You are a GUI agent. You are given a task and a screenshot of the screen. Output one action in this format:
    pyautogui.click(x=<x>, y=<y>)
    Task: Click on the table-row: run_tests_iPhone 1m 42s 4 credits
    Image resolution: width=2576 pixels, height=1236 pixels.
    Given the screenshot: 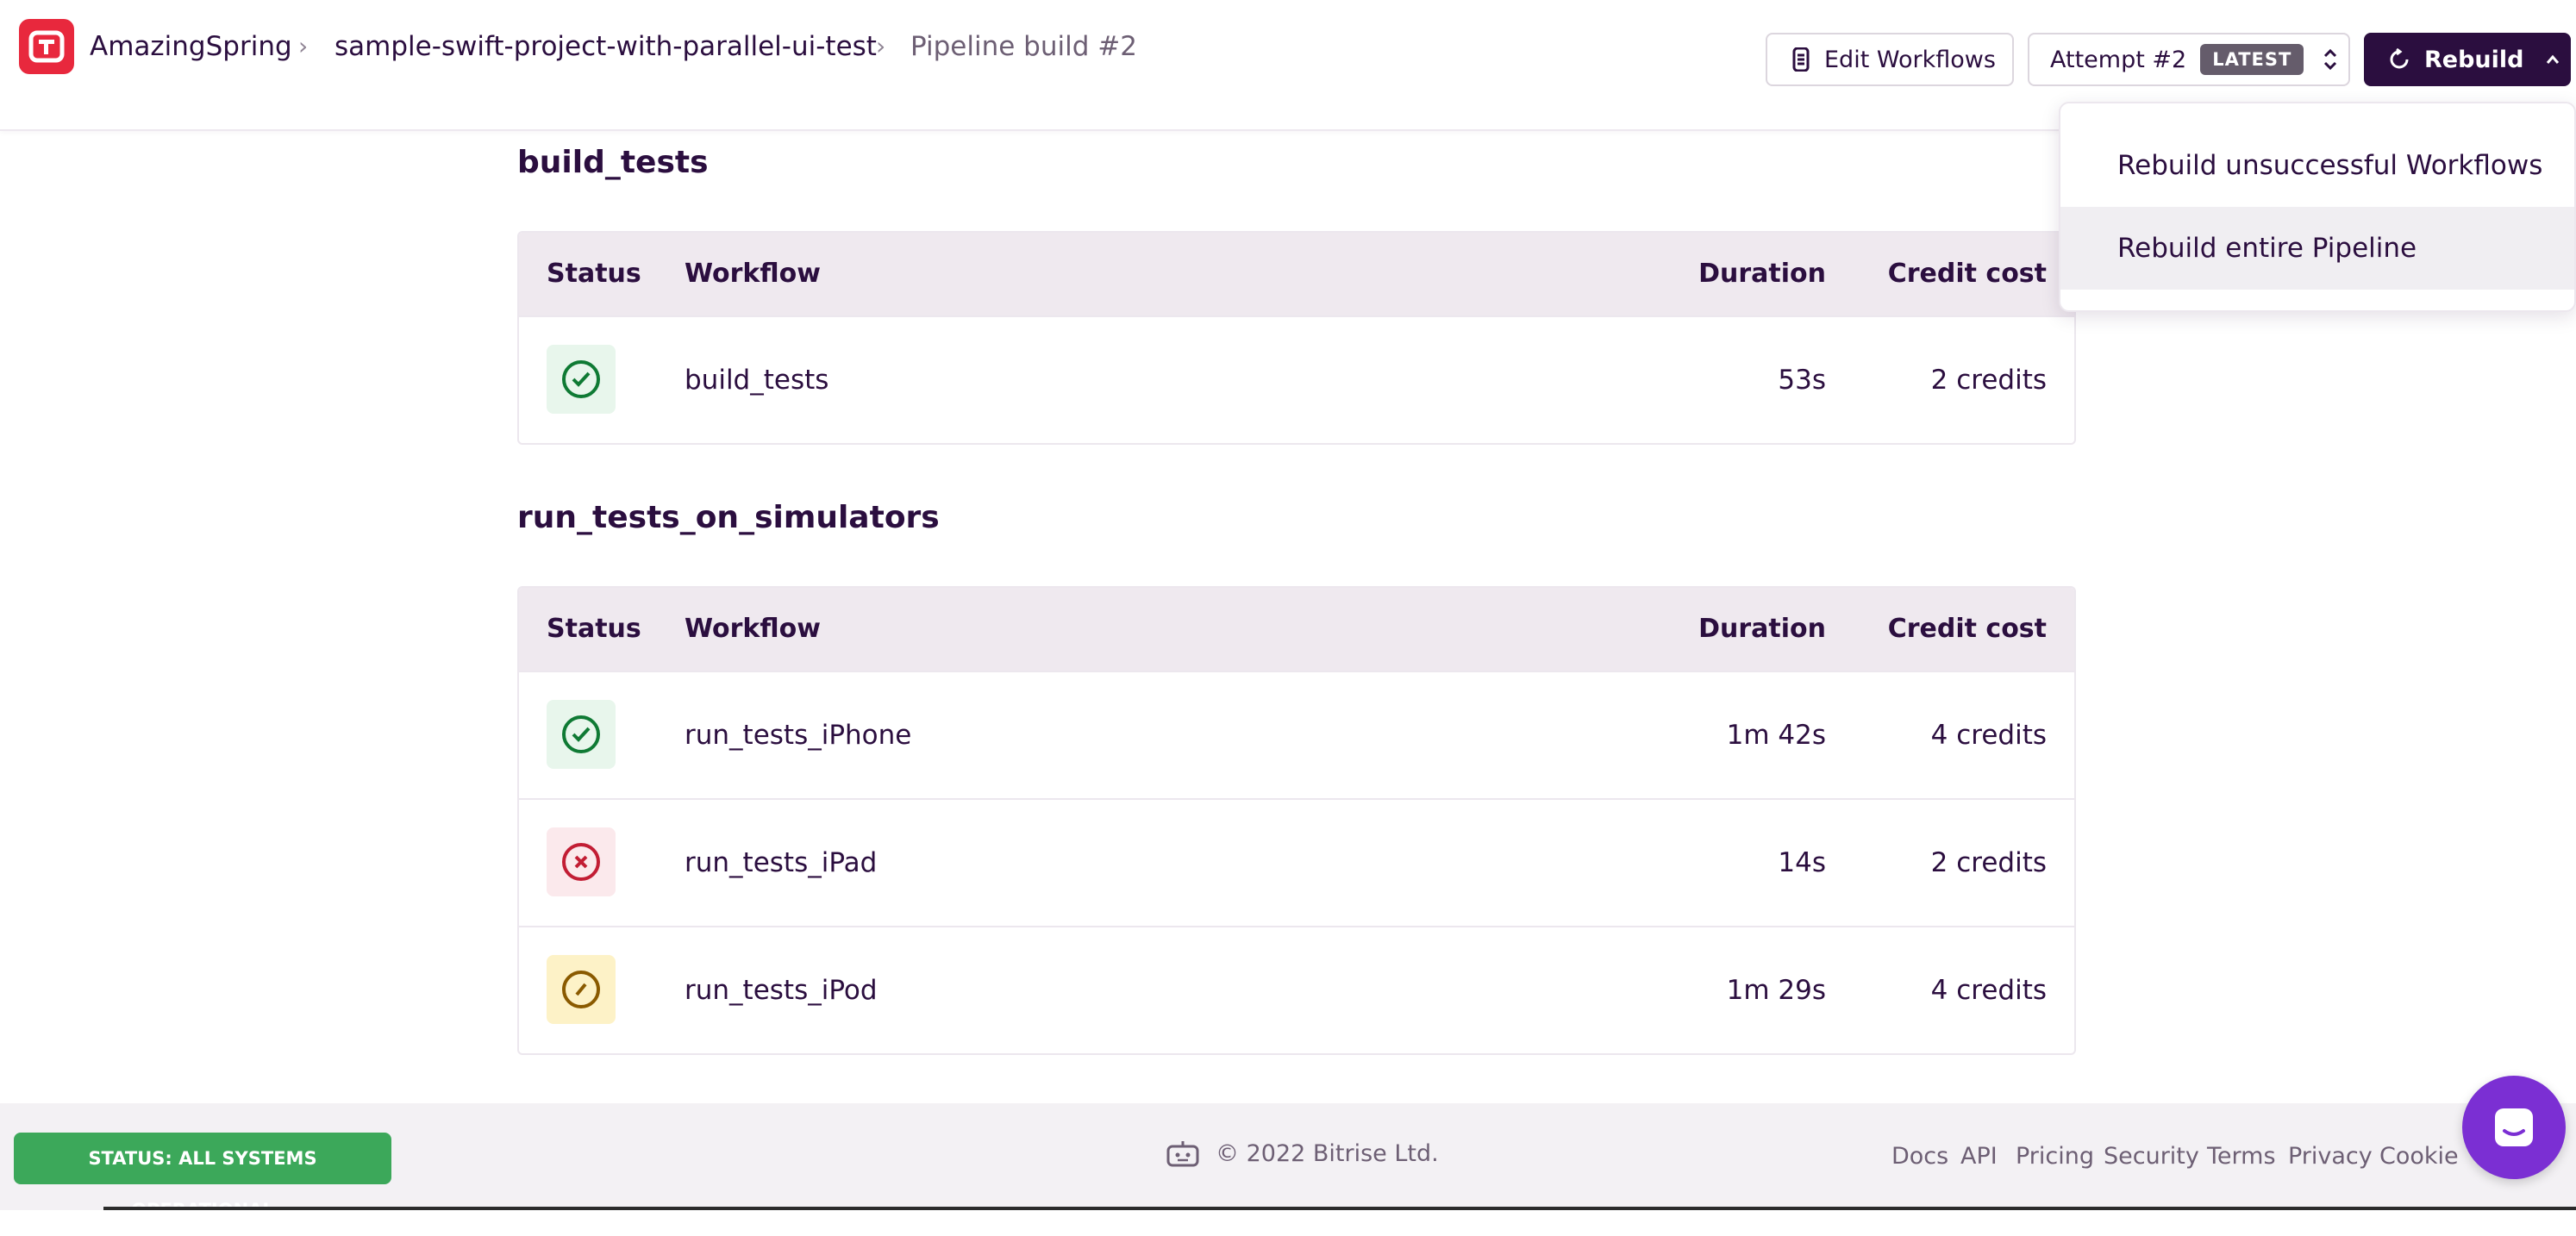 What is the action you would take?
    pyautogui.click(x=1296, y=734)
    